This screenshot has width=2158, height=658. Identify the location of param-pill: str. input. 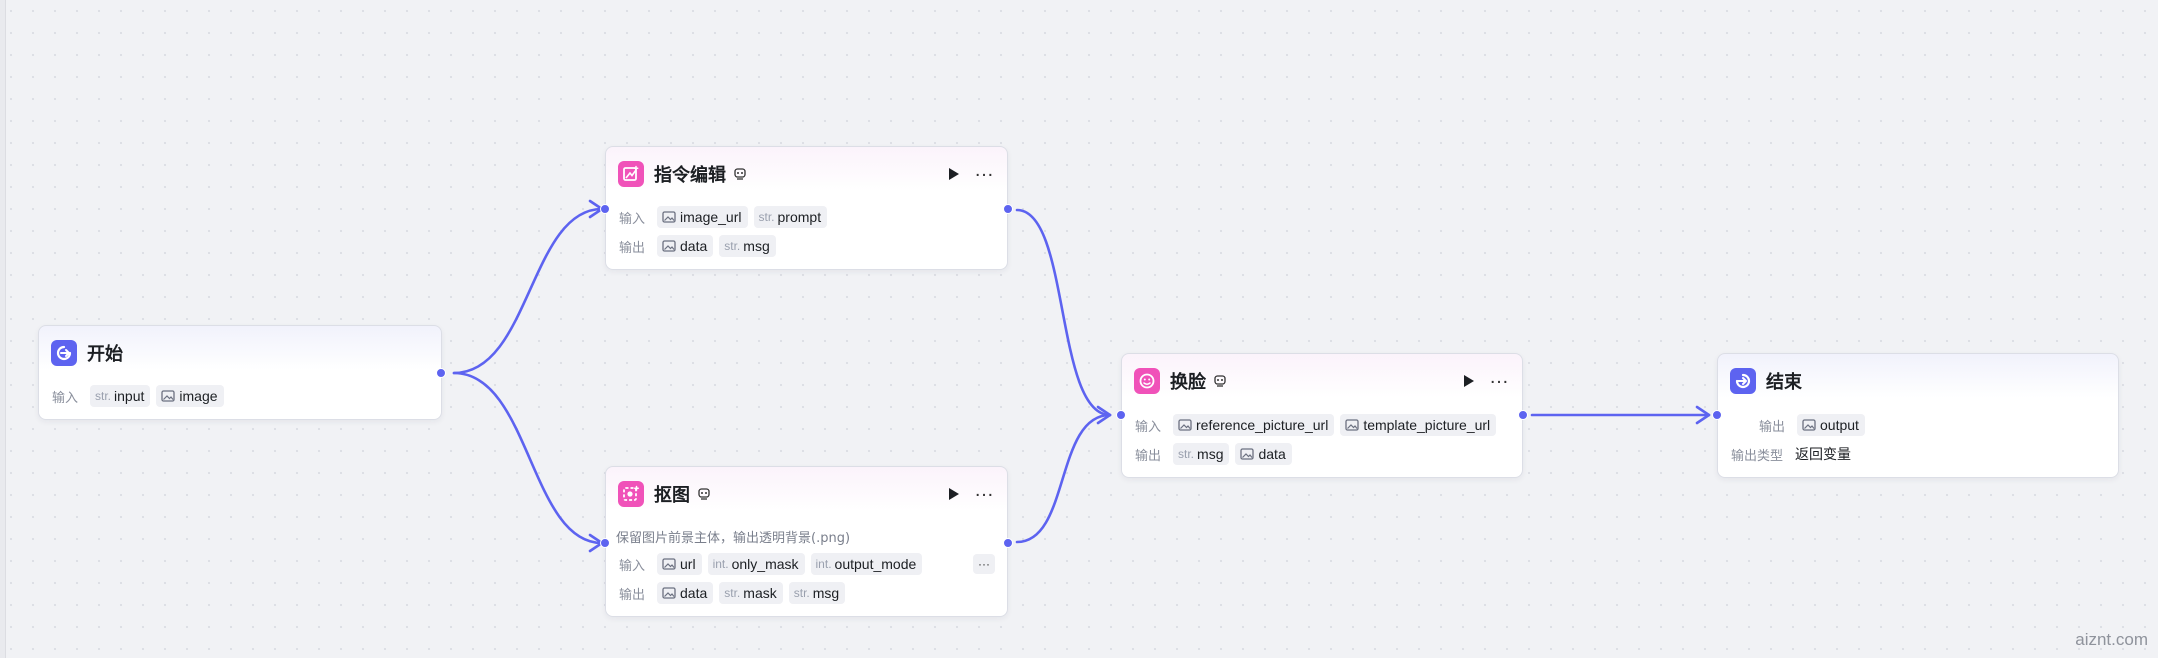
(120, 396).